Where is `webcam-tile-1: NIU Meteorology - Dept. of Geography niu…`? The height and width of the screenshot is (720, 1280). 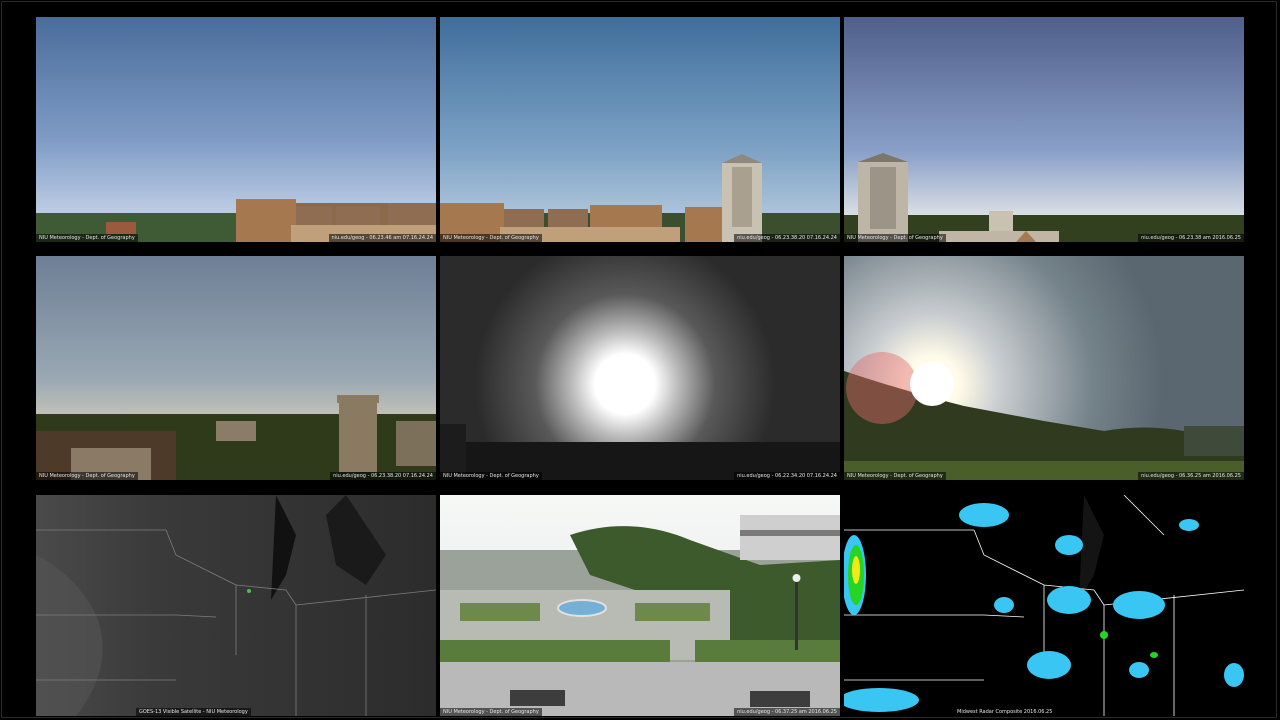
webcam-tile-1: NIU Meteorology - Dept. of Geography niu… is located at coordinates (236, 129).